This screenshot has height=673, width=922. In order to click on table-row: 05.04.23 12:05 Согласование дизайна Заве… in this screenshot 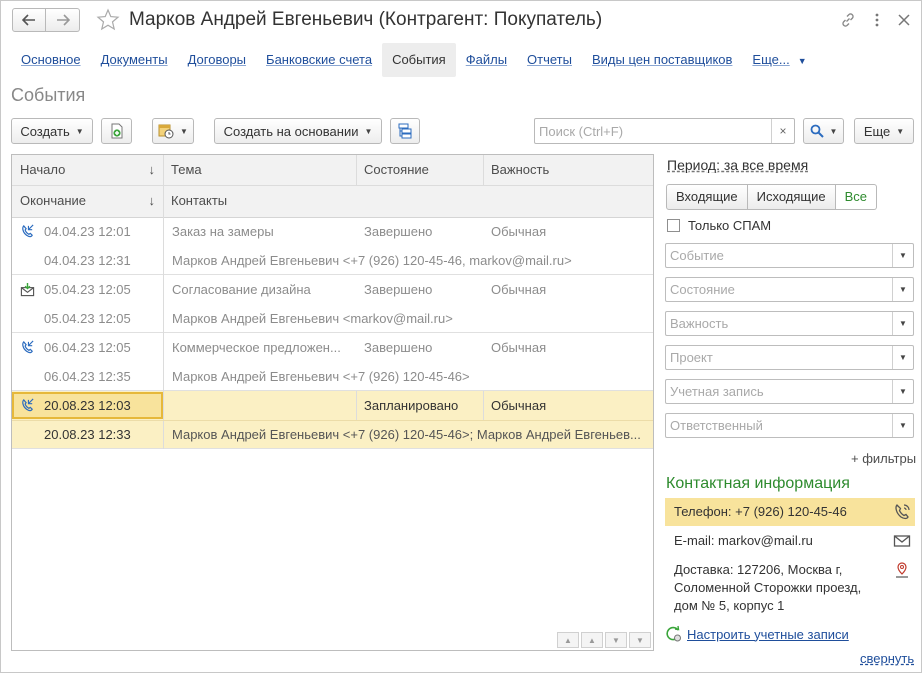, I will do `click(332, 304)`.